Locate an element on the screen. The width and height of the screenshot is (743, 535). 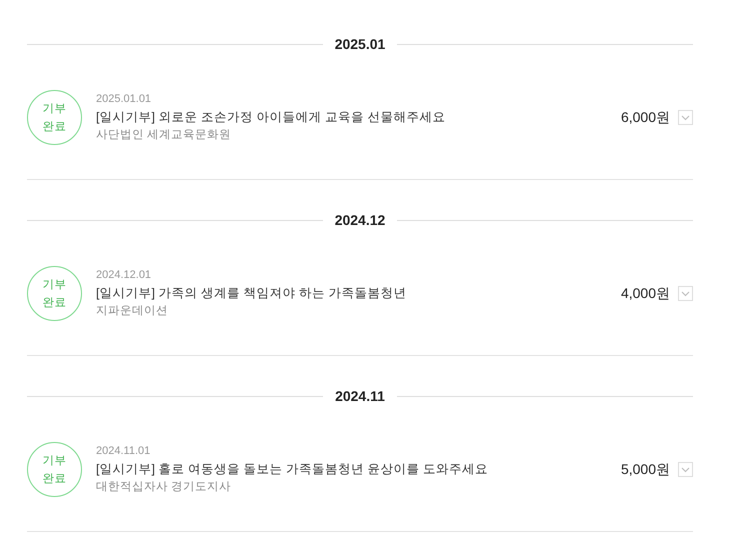
organization-name: 사단법인 세계교육문화원 is located at coordinates (164, 135).